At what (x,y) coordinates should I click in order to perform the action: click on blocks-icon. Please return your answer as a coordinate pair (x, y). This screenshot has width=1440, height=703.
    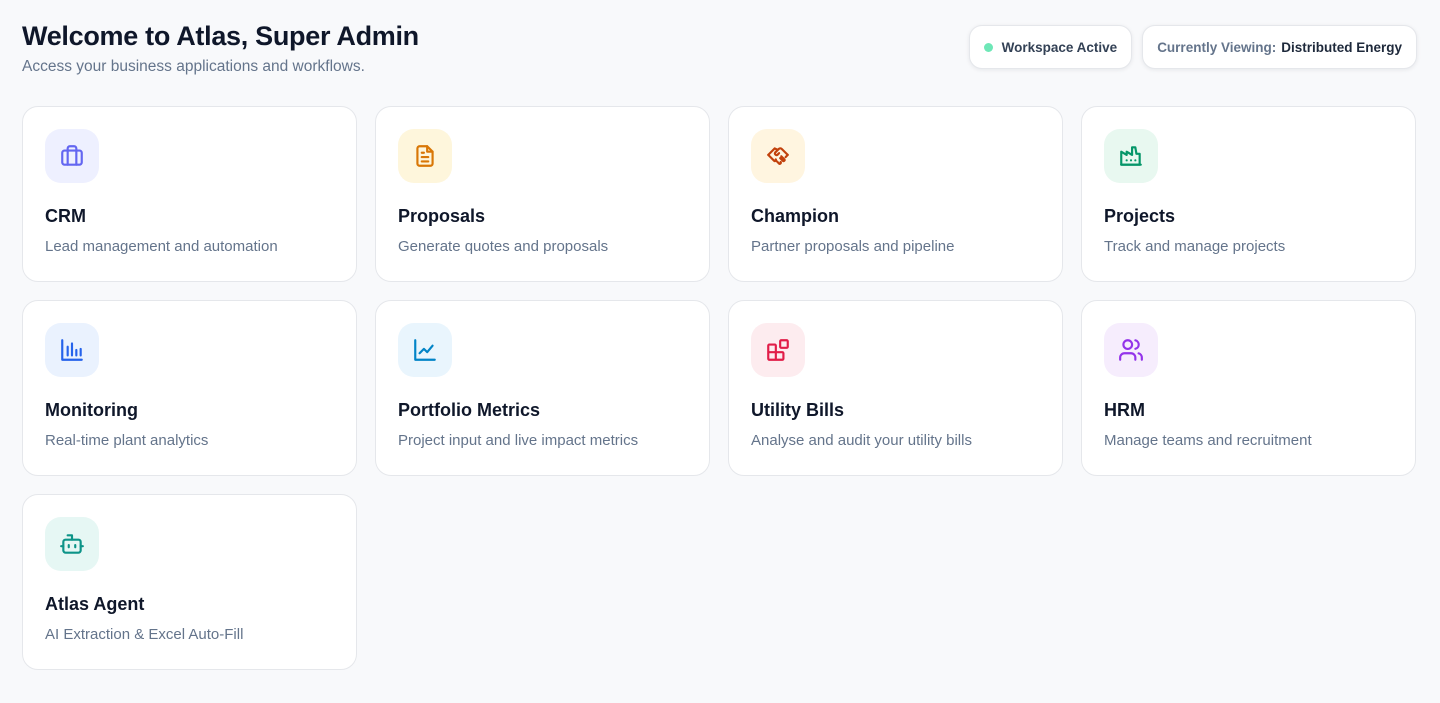
    Looking at the image, I should click on (778, 350).